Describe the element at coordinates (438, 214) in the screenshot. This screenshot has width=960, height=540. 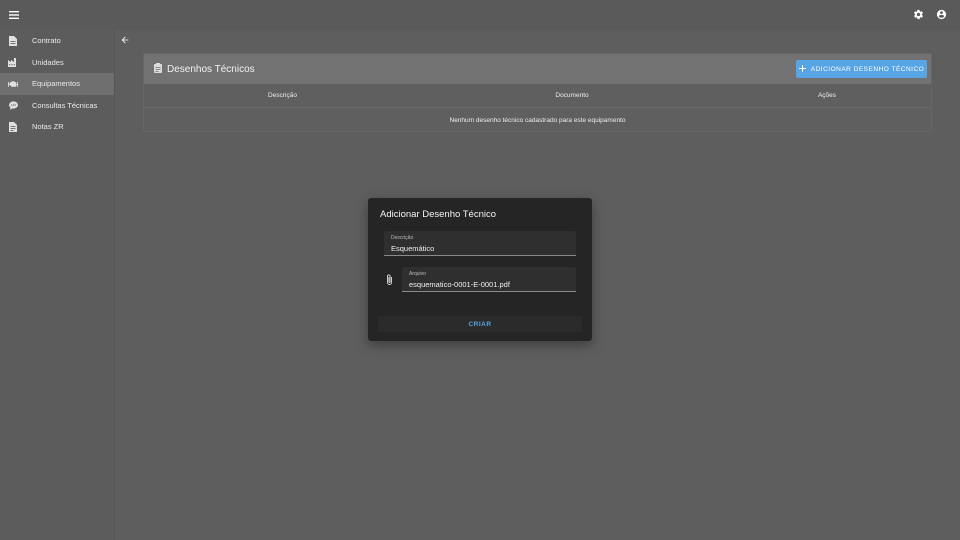
I see `dialog-title: Adicionar Desenho Técnico` at that location.